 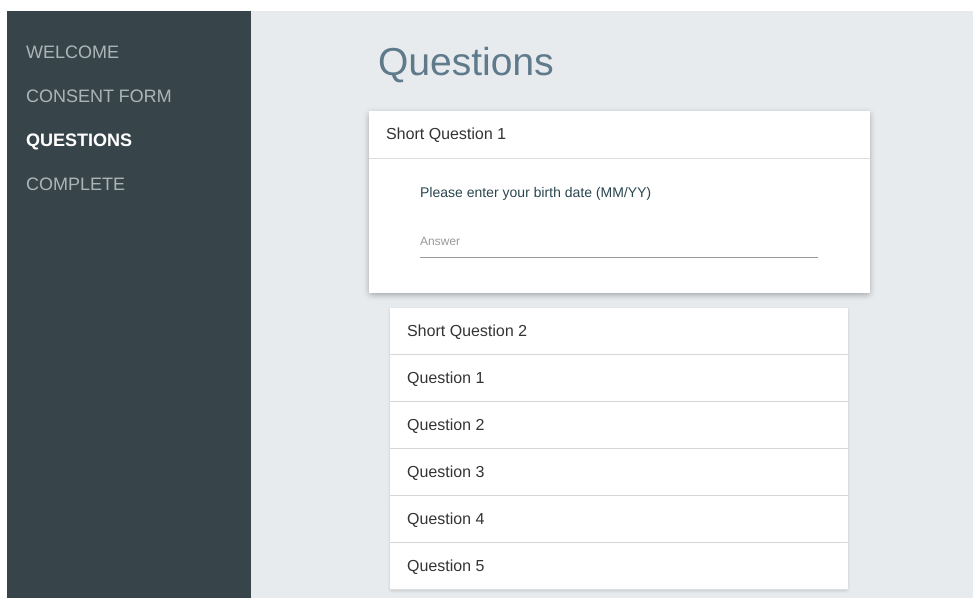 I want to click on page-title: Questions, so click(x=466, y=63).